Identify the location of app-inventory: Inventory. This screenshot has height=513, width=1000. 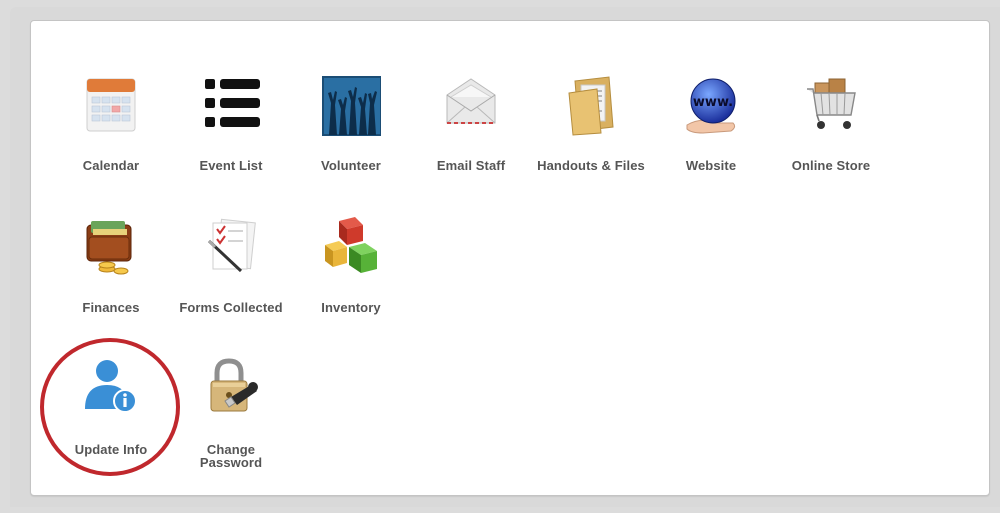
(351, 275).